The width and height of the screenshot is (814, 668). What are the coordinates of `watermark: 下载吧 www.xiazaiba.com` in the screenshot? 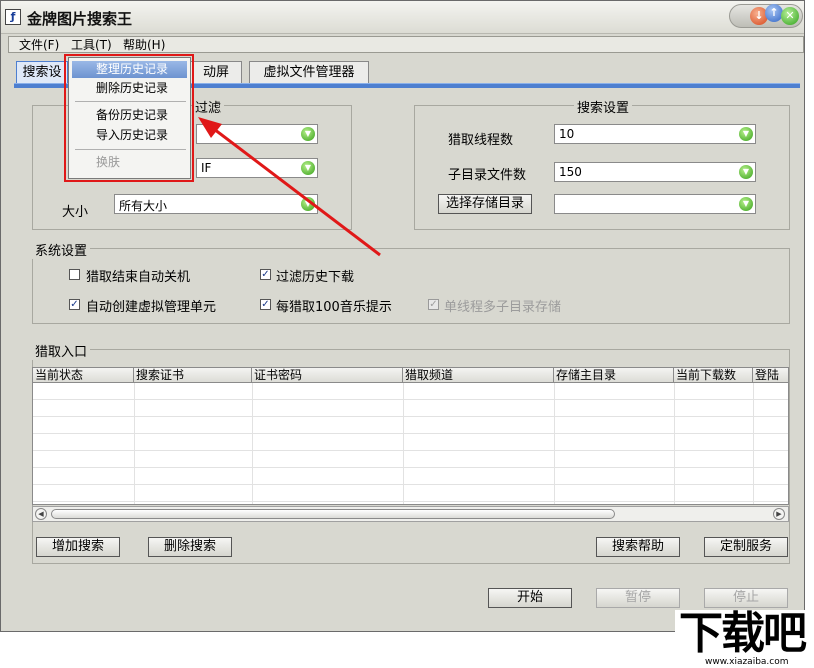 It's located at (744, 639).